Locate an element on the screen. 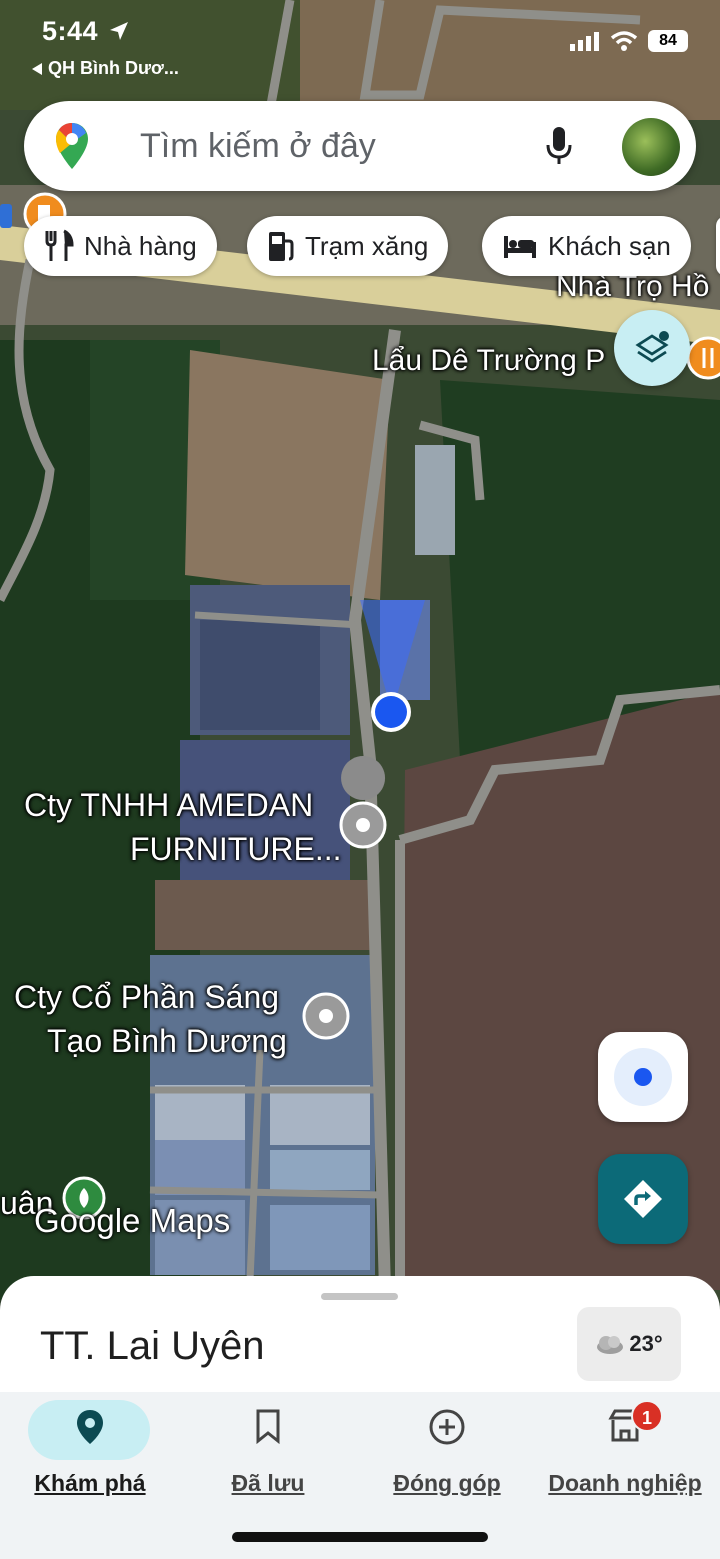 The image size is (720, 1559). place-title: TT. Lai Uyên is located at coordinates (152, 1346).